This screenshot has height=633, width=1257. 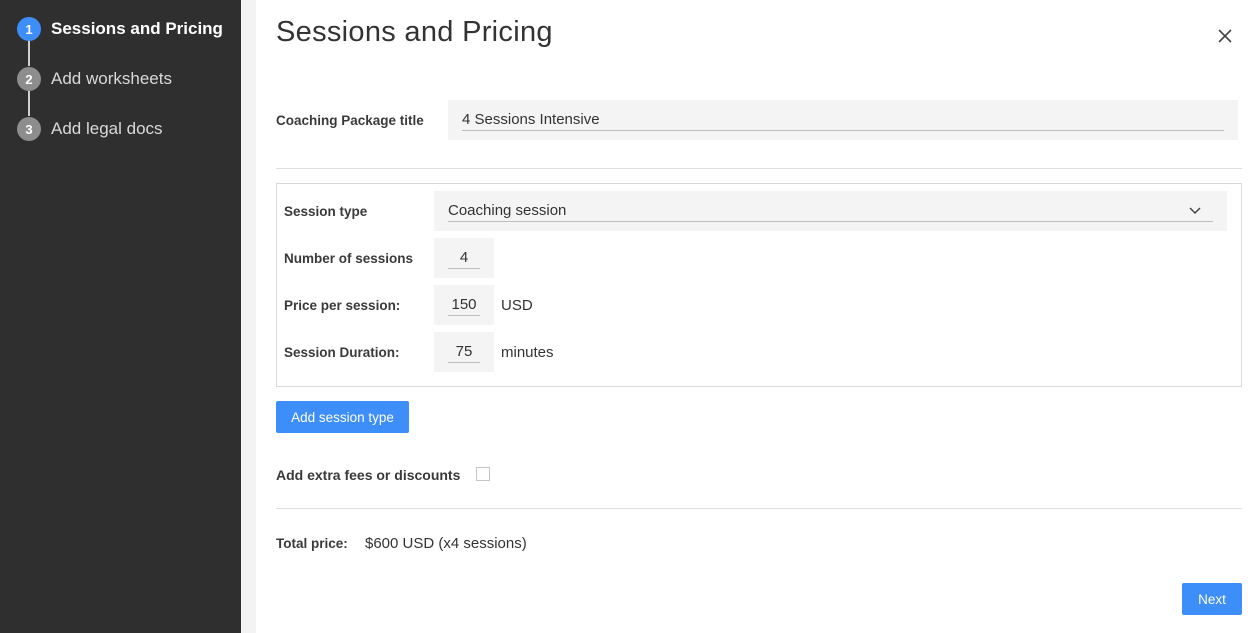 I want to click on step-add-legal-docs: 3 Add legal docs, so click(x=90, y=129).